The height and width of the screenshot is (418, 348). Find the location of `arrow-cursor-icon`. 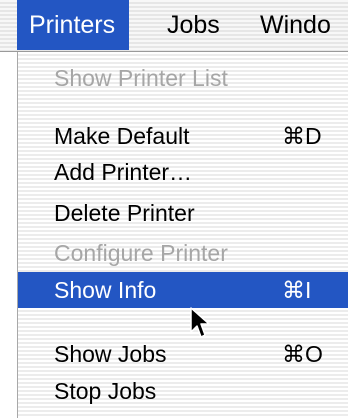

arrow-cursor-icon is located at coordinates (200, 322).